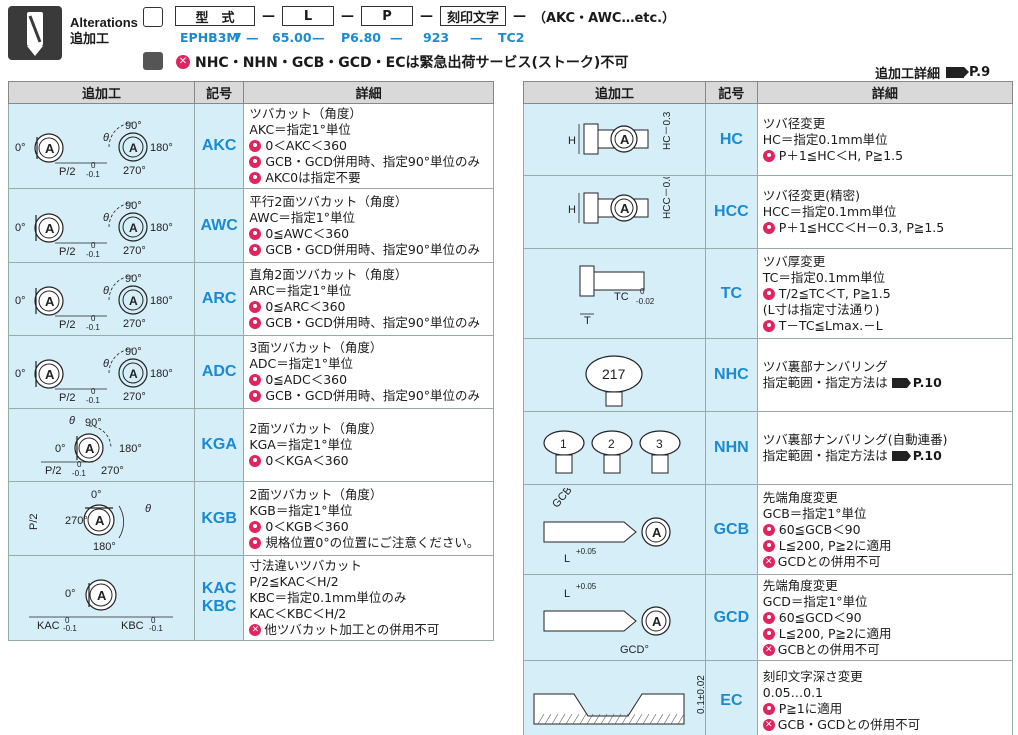 The image size is (1018, 735). What do you see at coordinates (306, 379) in the screenshot?
I see `detail-text: 0≦ADC＜360` at bounding box center [306, 379].